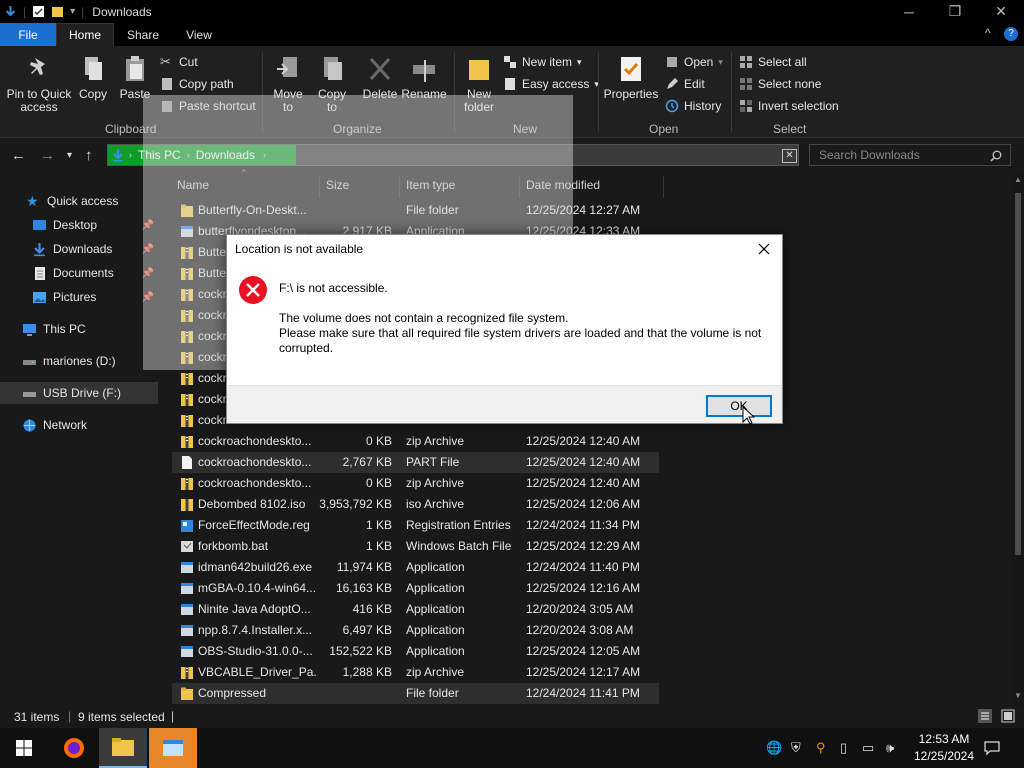  What do you see at coordinates (74, 748) in the screenshot?
I see `firefox-taskbar-button` at bounding box center [74, 748].